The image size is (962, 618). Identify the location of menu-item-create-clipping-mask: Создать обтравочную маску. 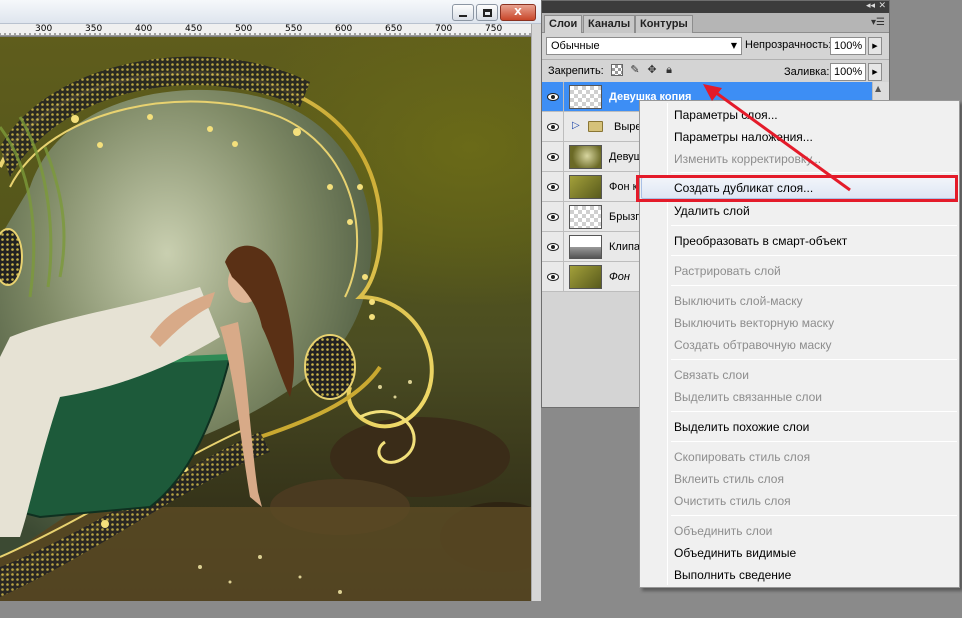
(753, 345).